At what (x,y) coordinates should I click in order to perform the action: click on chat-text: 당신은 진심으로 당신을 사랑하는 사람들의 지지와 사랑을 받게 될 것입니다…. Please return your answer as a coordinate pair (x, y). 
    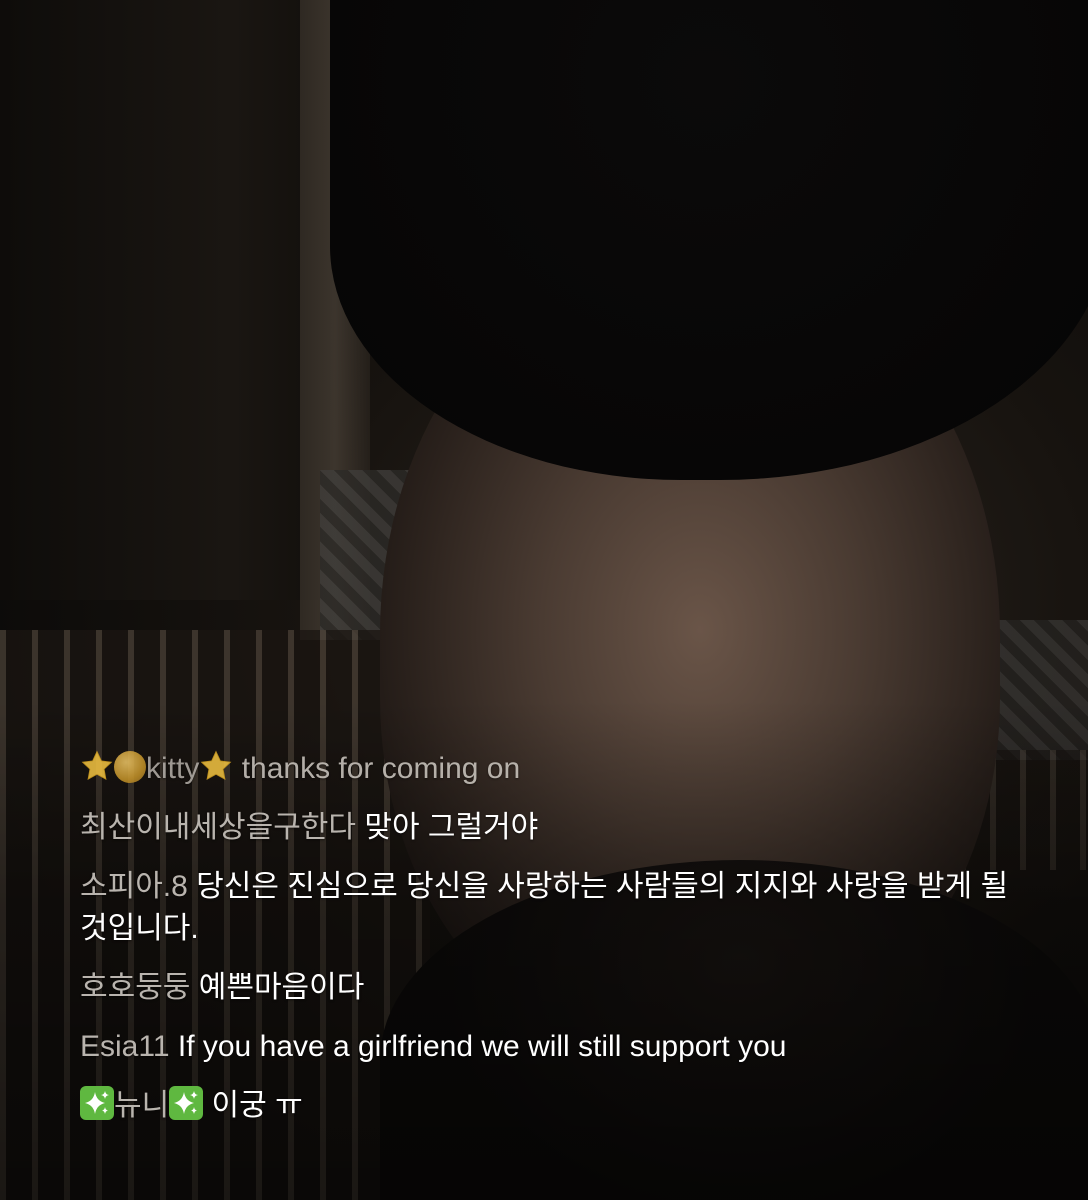
    Looking at the image, I should click on (544, 907).